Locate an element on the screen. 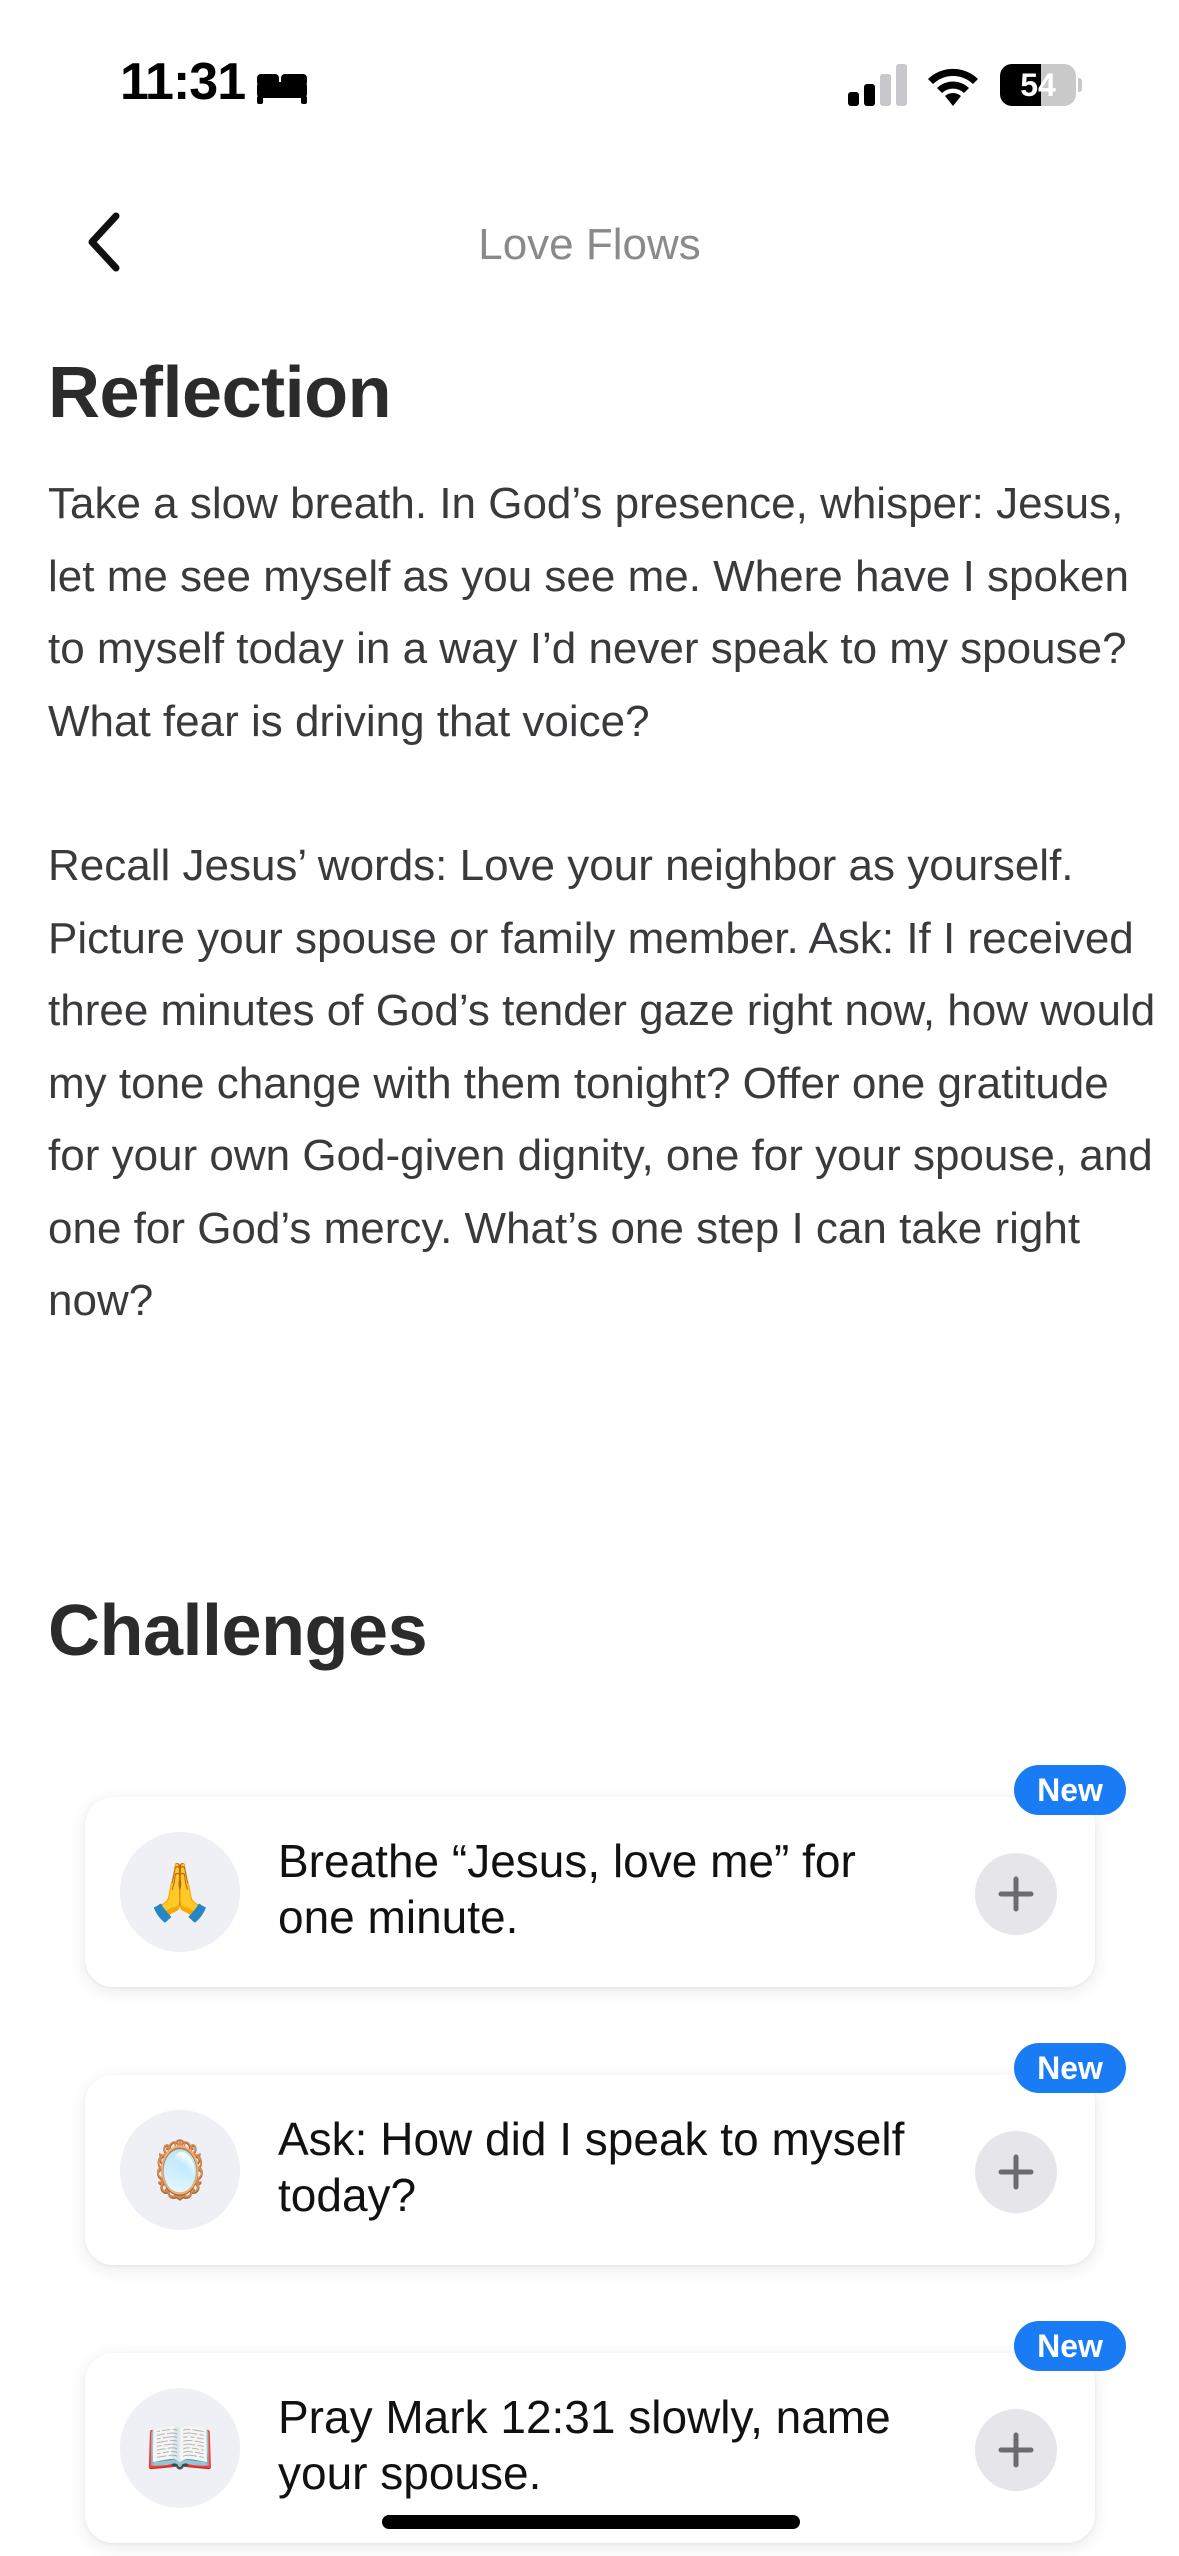 The width and height of the screenshot is (1179, 2556). wifi-icon is located at coordinates (953, 87).